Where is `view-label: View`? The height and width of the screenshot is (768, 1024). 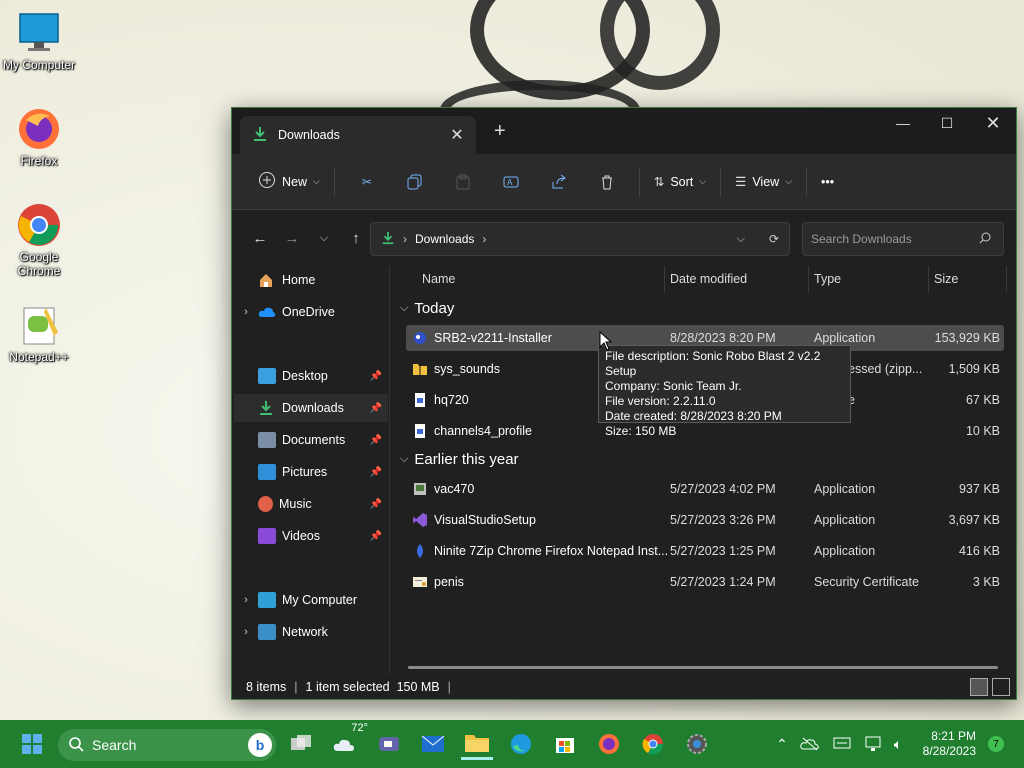 view-label: View is located at coordinates (766, 181).